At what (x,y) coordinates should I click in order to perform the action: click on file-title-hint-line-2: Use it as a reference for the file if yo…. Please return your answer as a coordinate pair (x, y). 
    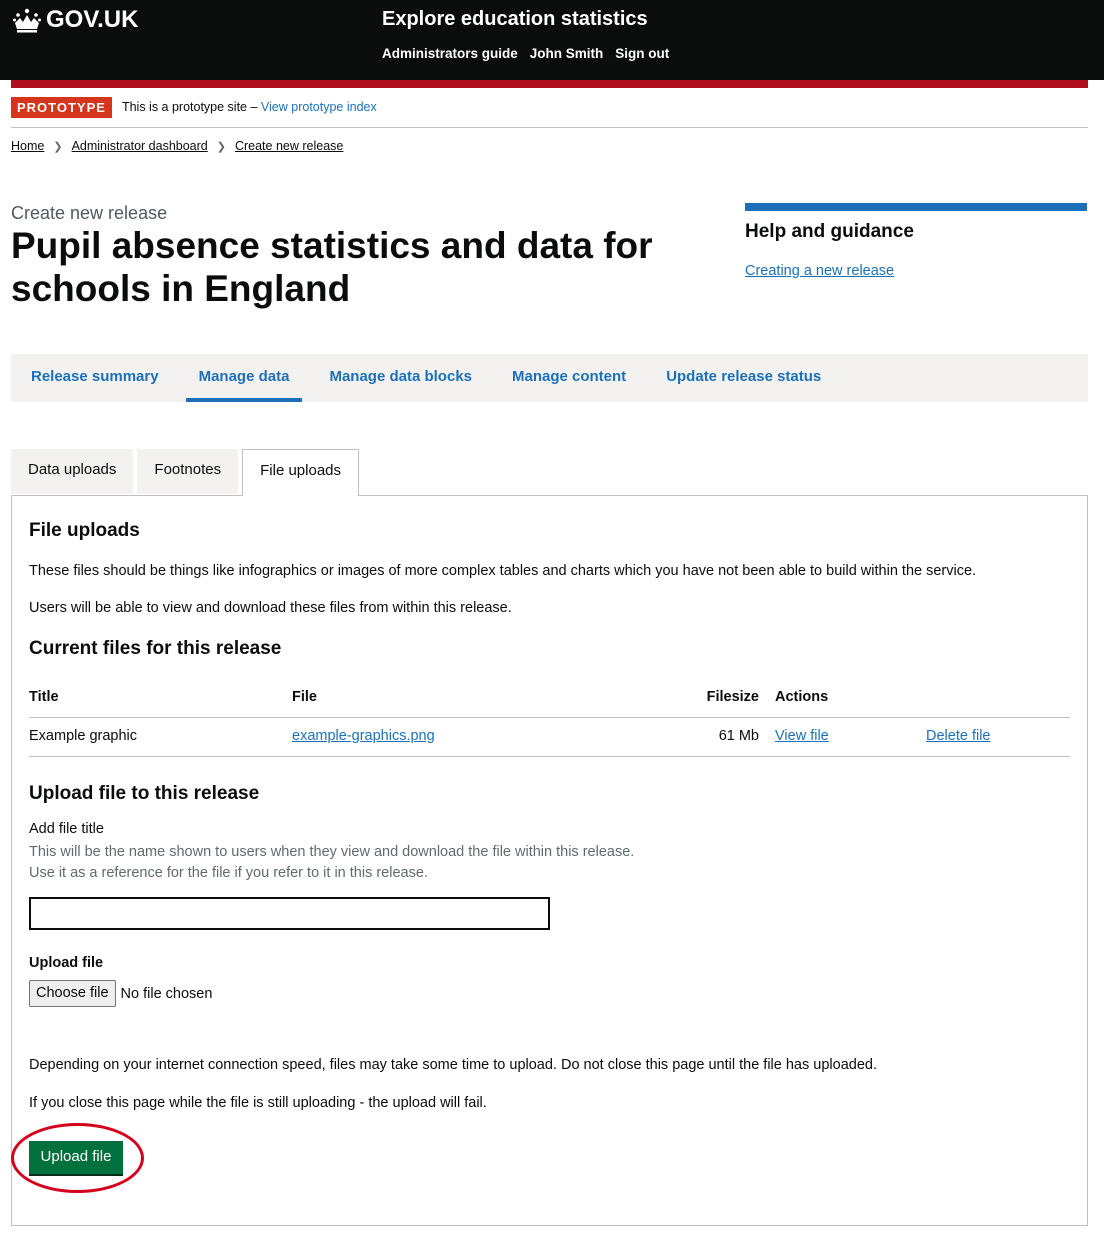
    Looking at the image, I should click on (228, 873).